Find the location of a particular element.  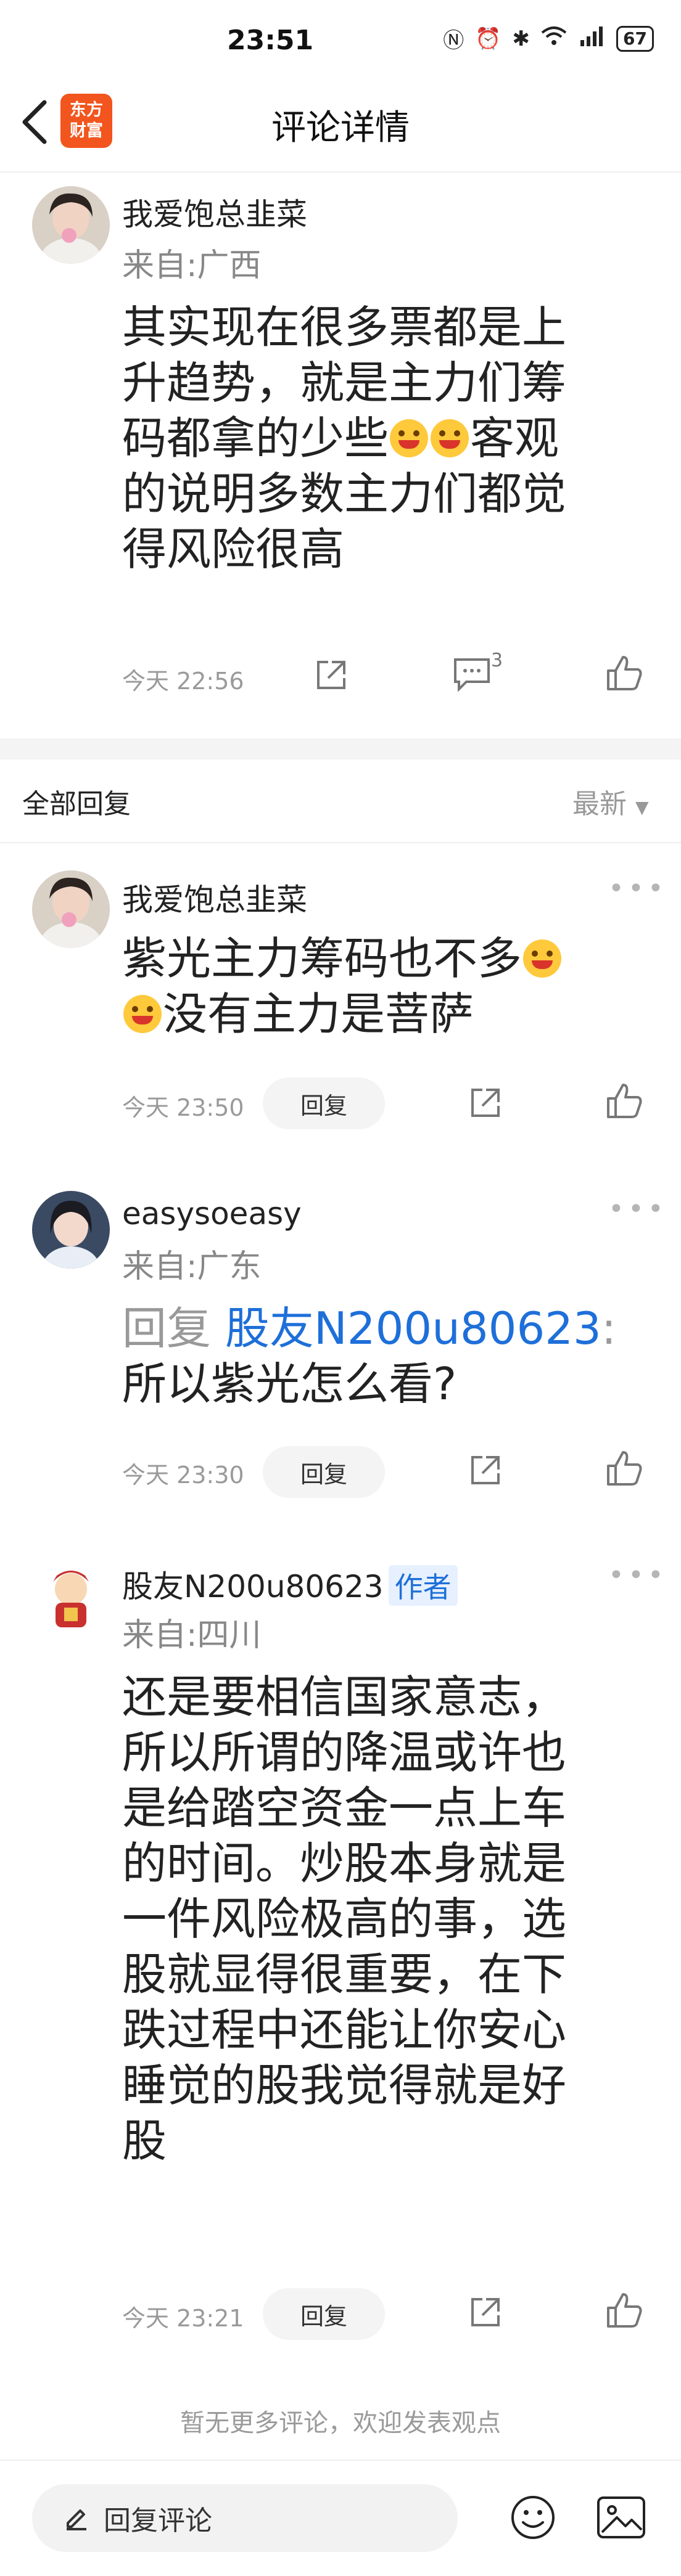

comment-text: 客观 is located at coordinates (514, 438).